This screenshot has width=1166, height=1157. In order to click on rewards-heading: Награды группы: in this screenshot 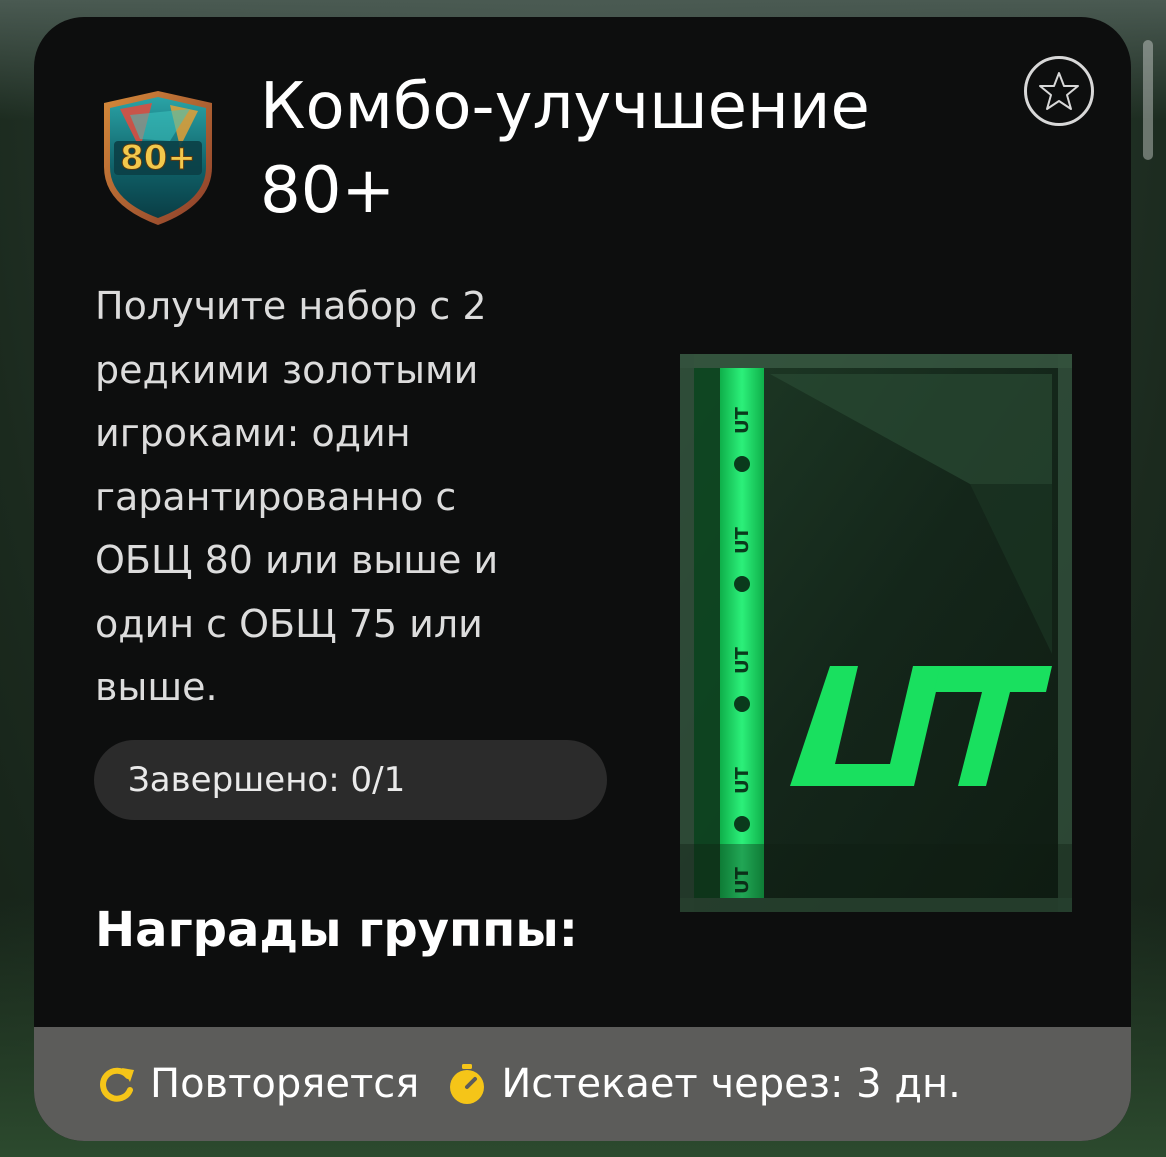, I will do `click(336, 930)`.